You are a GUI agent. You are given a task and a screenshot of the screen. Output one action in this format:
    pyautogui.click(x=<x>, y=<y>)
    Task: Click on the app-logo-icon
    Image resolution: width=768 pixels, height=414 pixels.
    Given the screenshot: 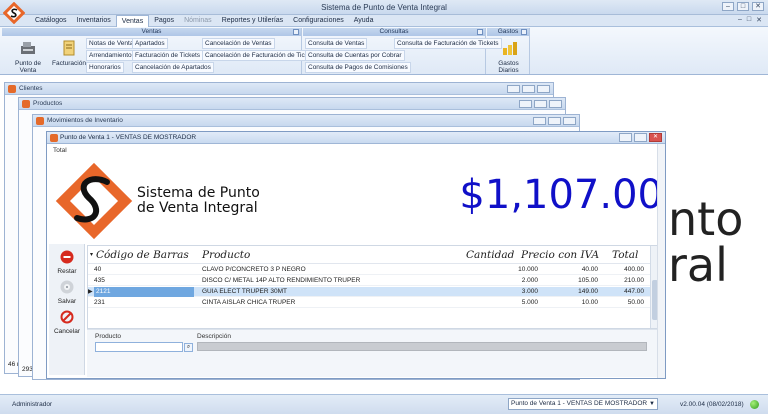 What is the action you would take?
    pyautogui.click(x=14, y=13)
    